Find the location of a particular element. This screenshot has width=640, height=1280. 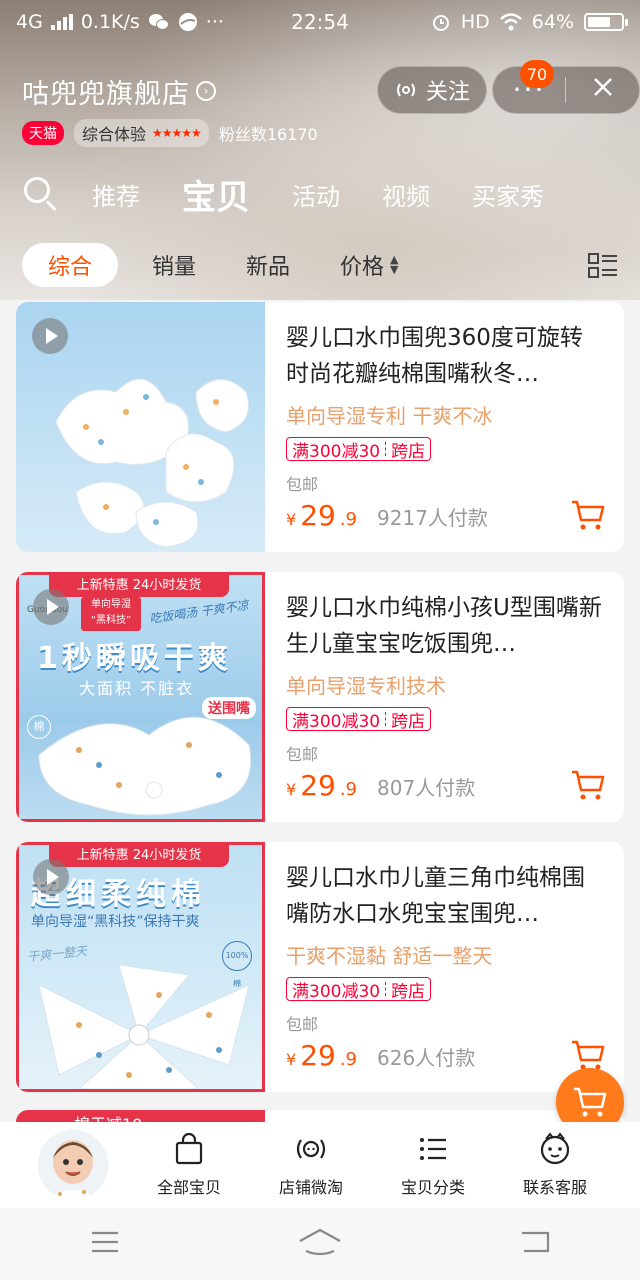

nav-all-products: 全部宝贝 is located at coordinates (189, 1165).